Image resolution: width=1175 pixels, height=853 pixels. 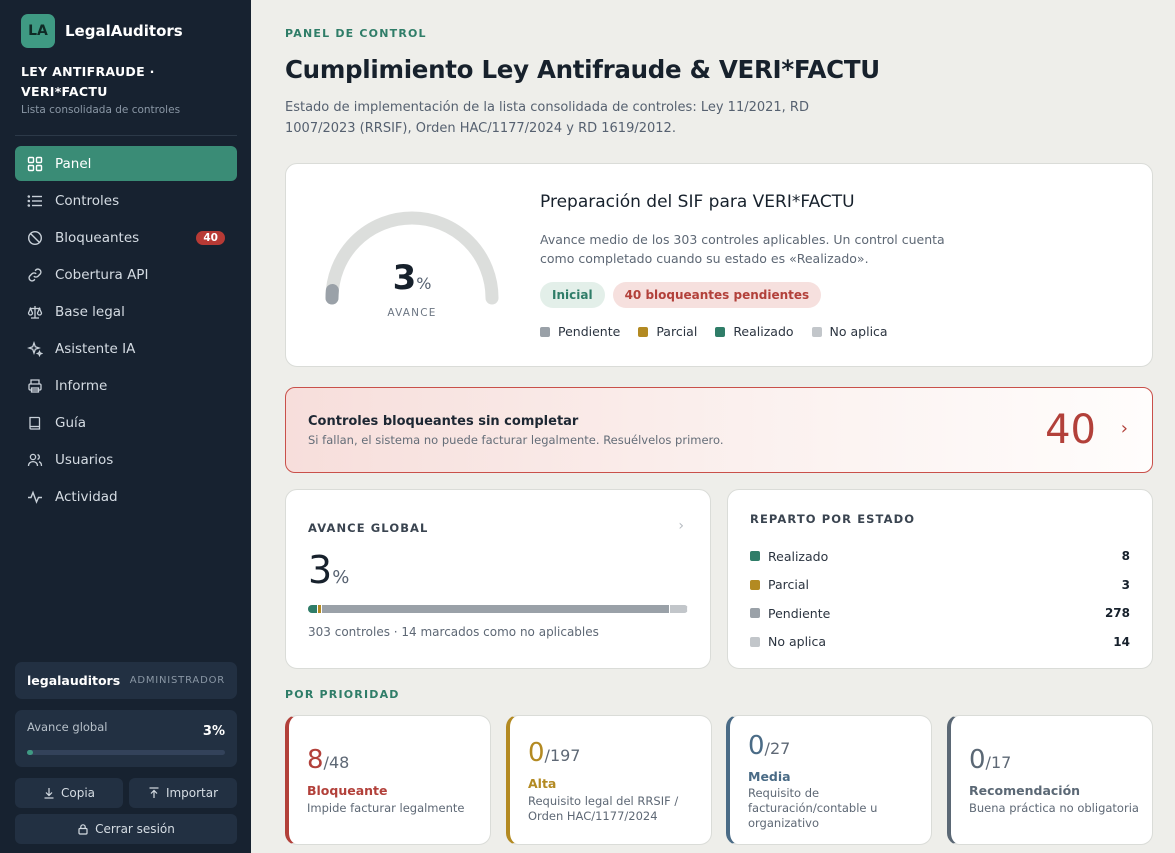 What do you see at coordinates (126, 200) in the screenshot?
I see `sidebar-item-controles: Controles` at bounding box center [126, 200].